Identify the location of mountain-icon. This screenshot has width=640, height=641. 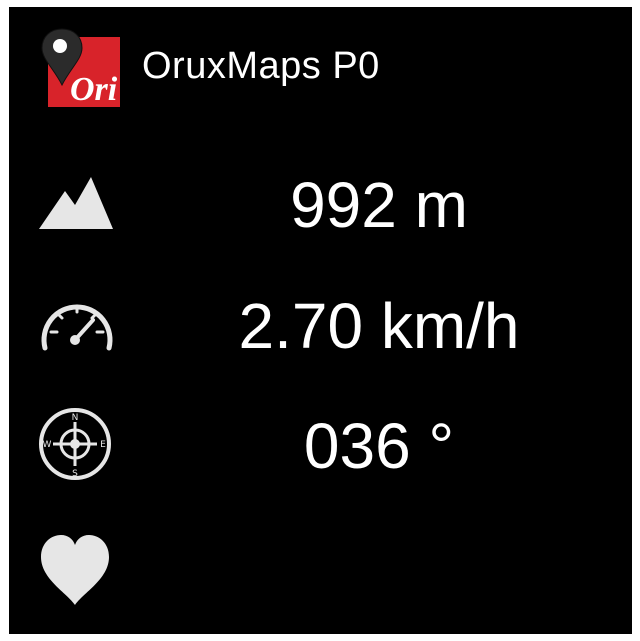
(77, 207).